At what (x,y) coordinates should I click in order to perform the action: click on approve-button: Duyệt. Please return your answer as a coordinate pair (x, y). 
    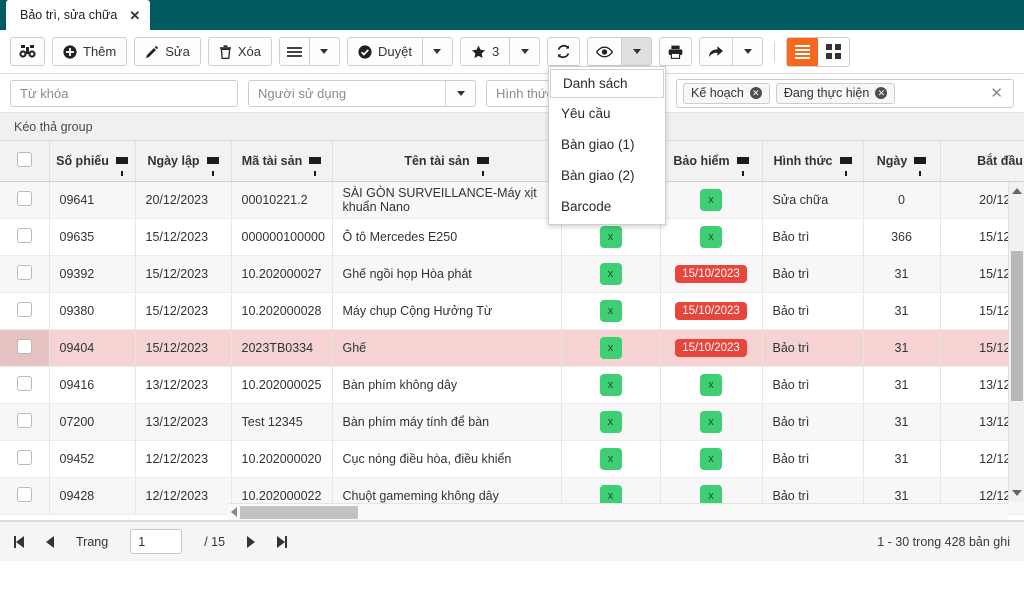
    Looking at the image, I should click on (384, 51).